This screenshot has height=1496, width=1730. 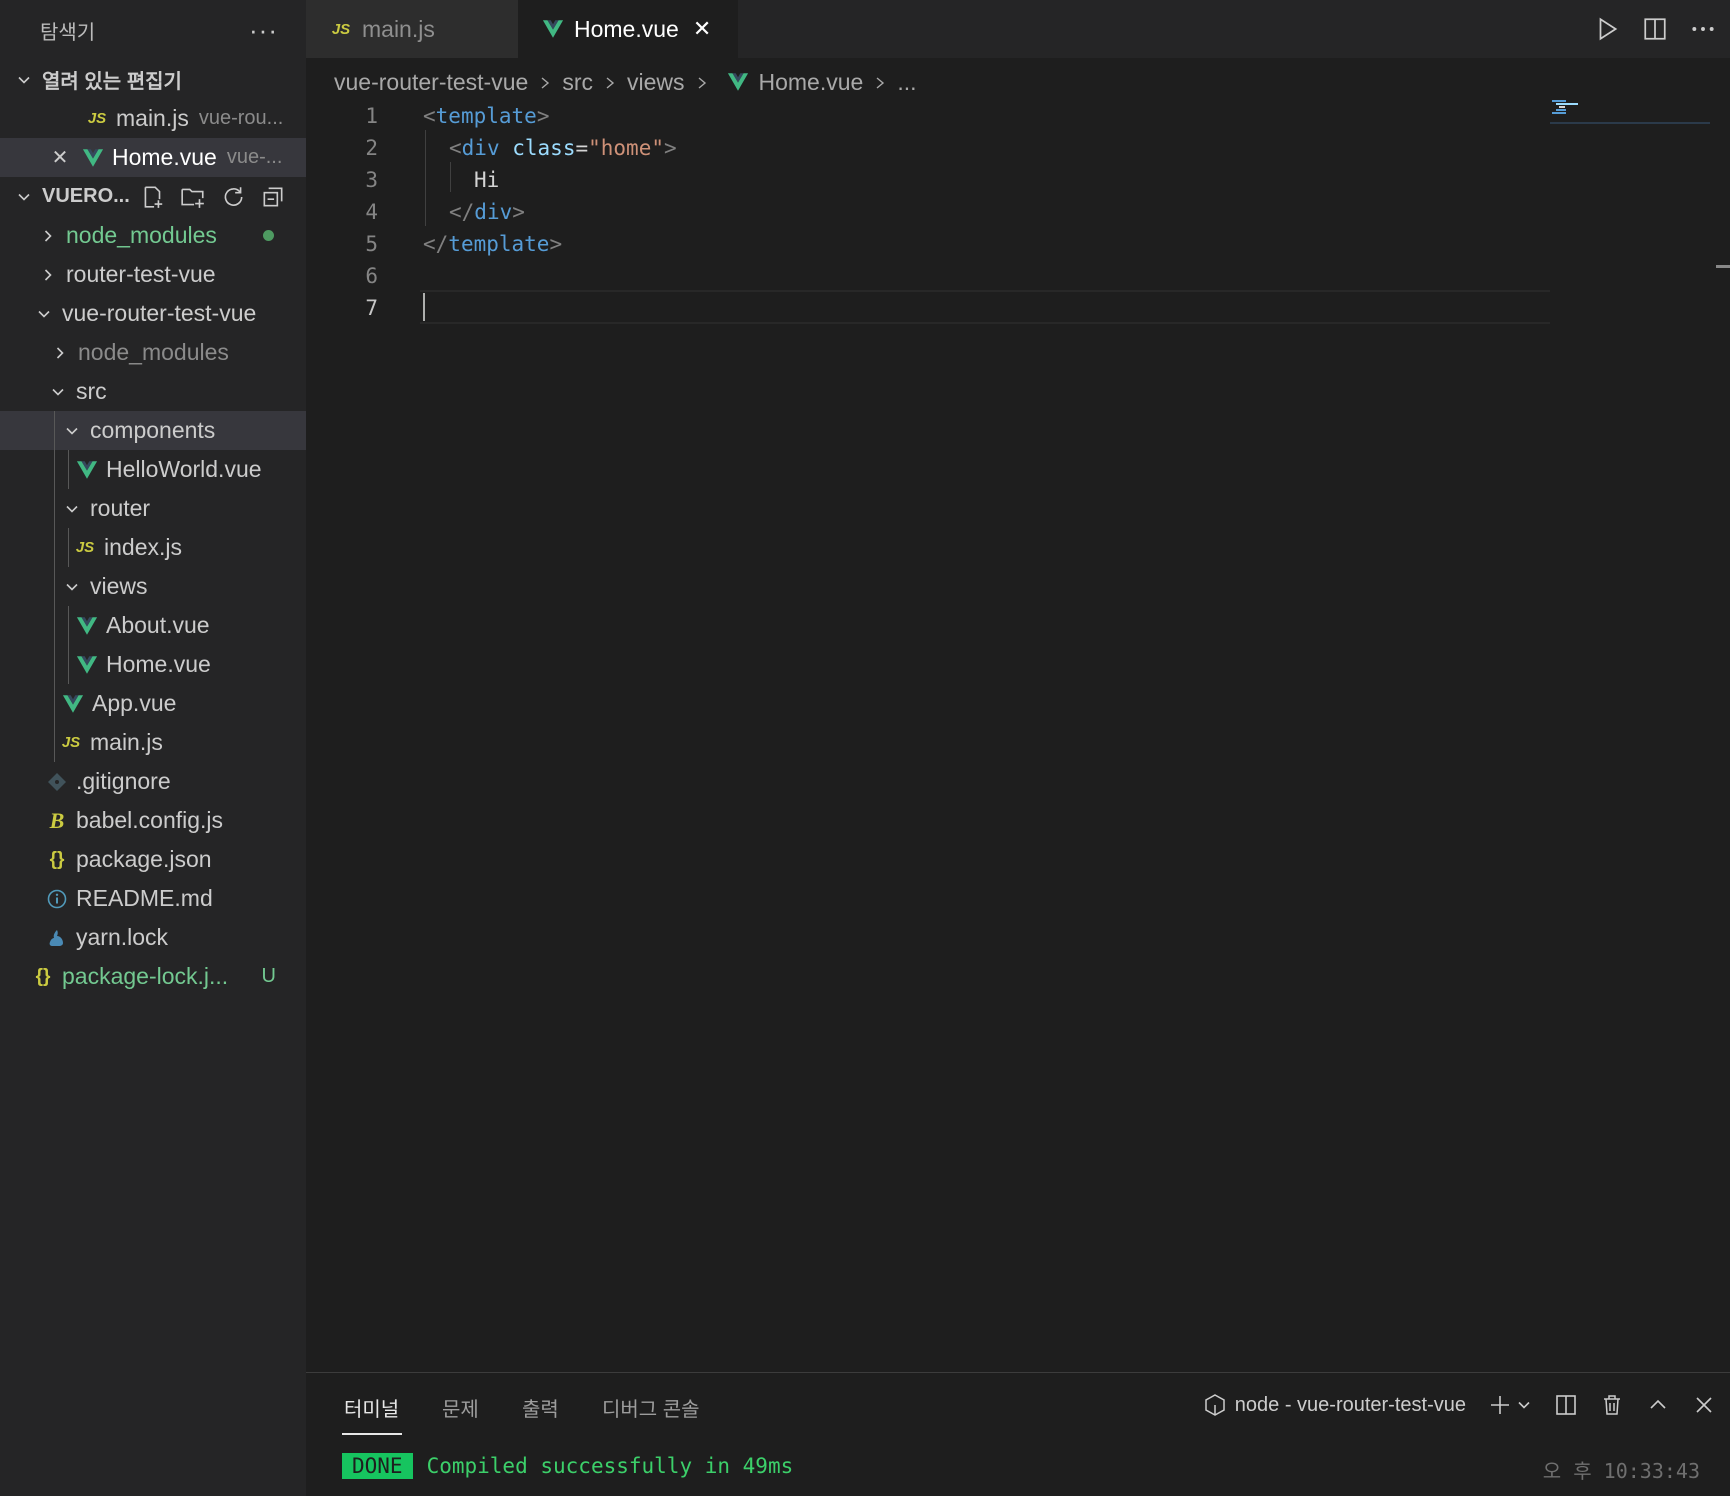 I want to click on editor-actions, so click(x=1655, y=29).